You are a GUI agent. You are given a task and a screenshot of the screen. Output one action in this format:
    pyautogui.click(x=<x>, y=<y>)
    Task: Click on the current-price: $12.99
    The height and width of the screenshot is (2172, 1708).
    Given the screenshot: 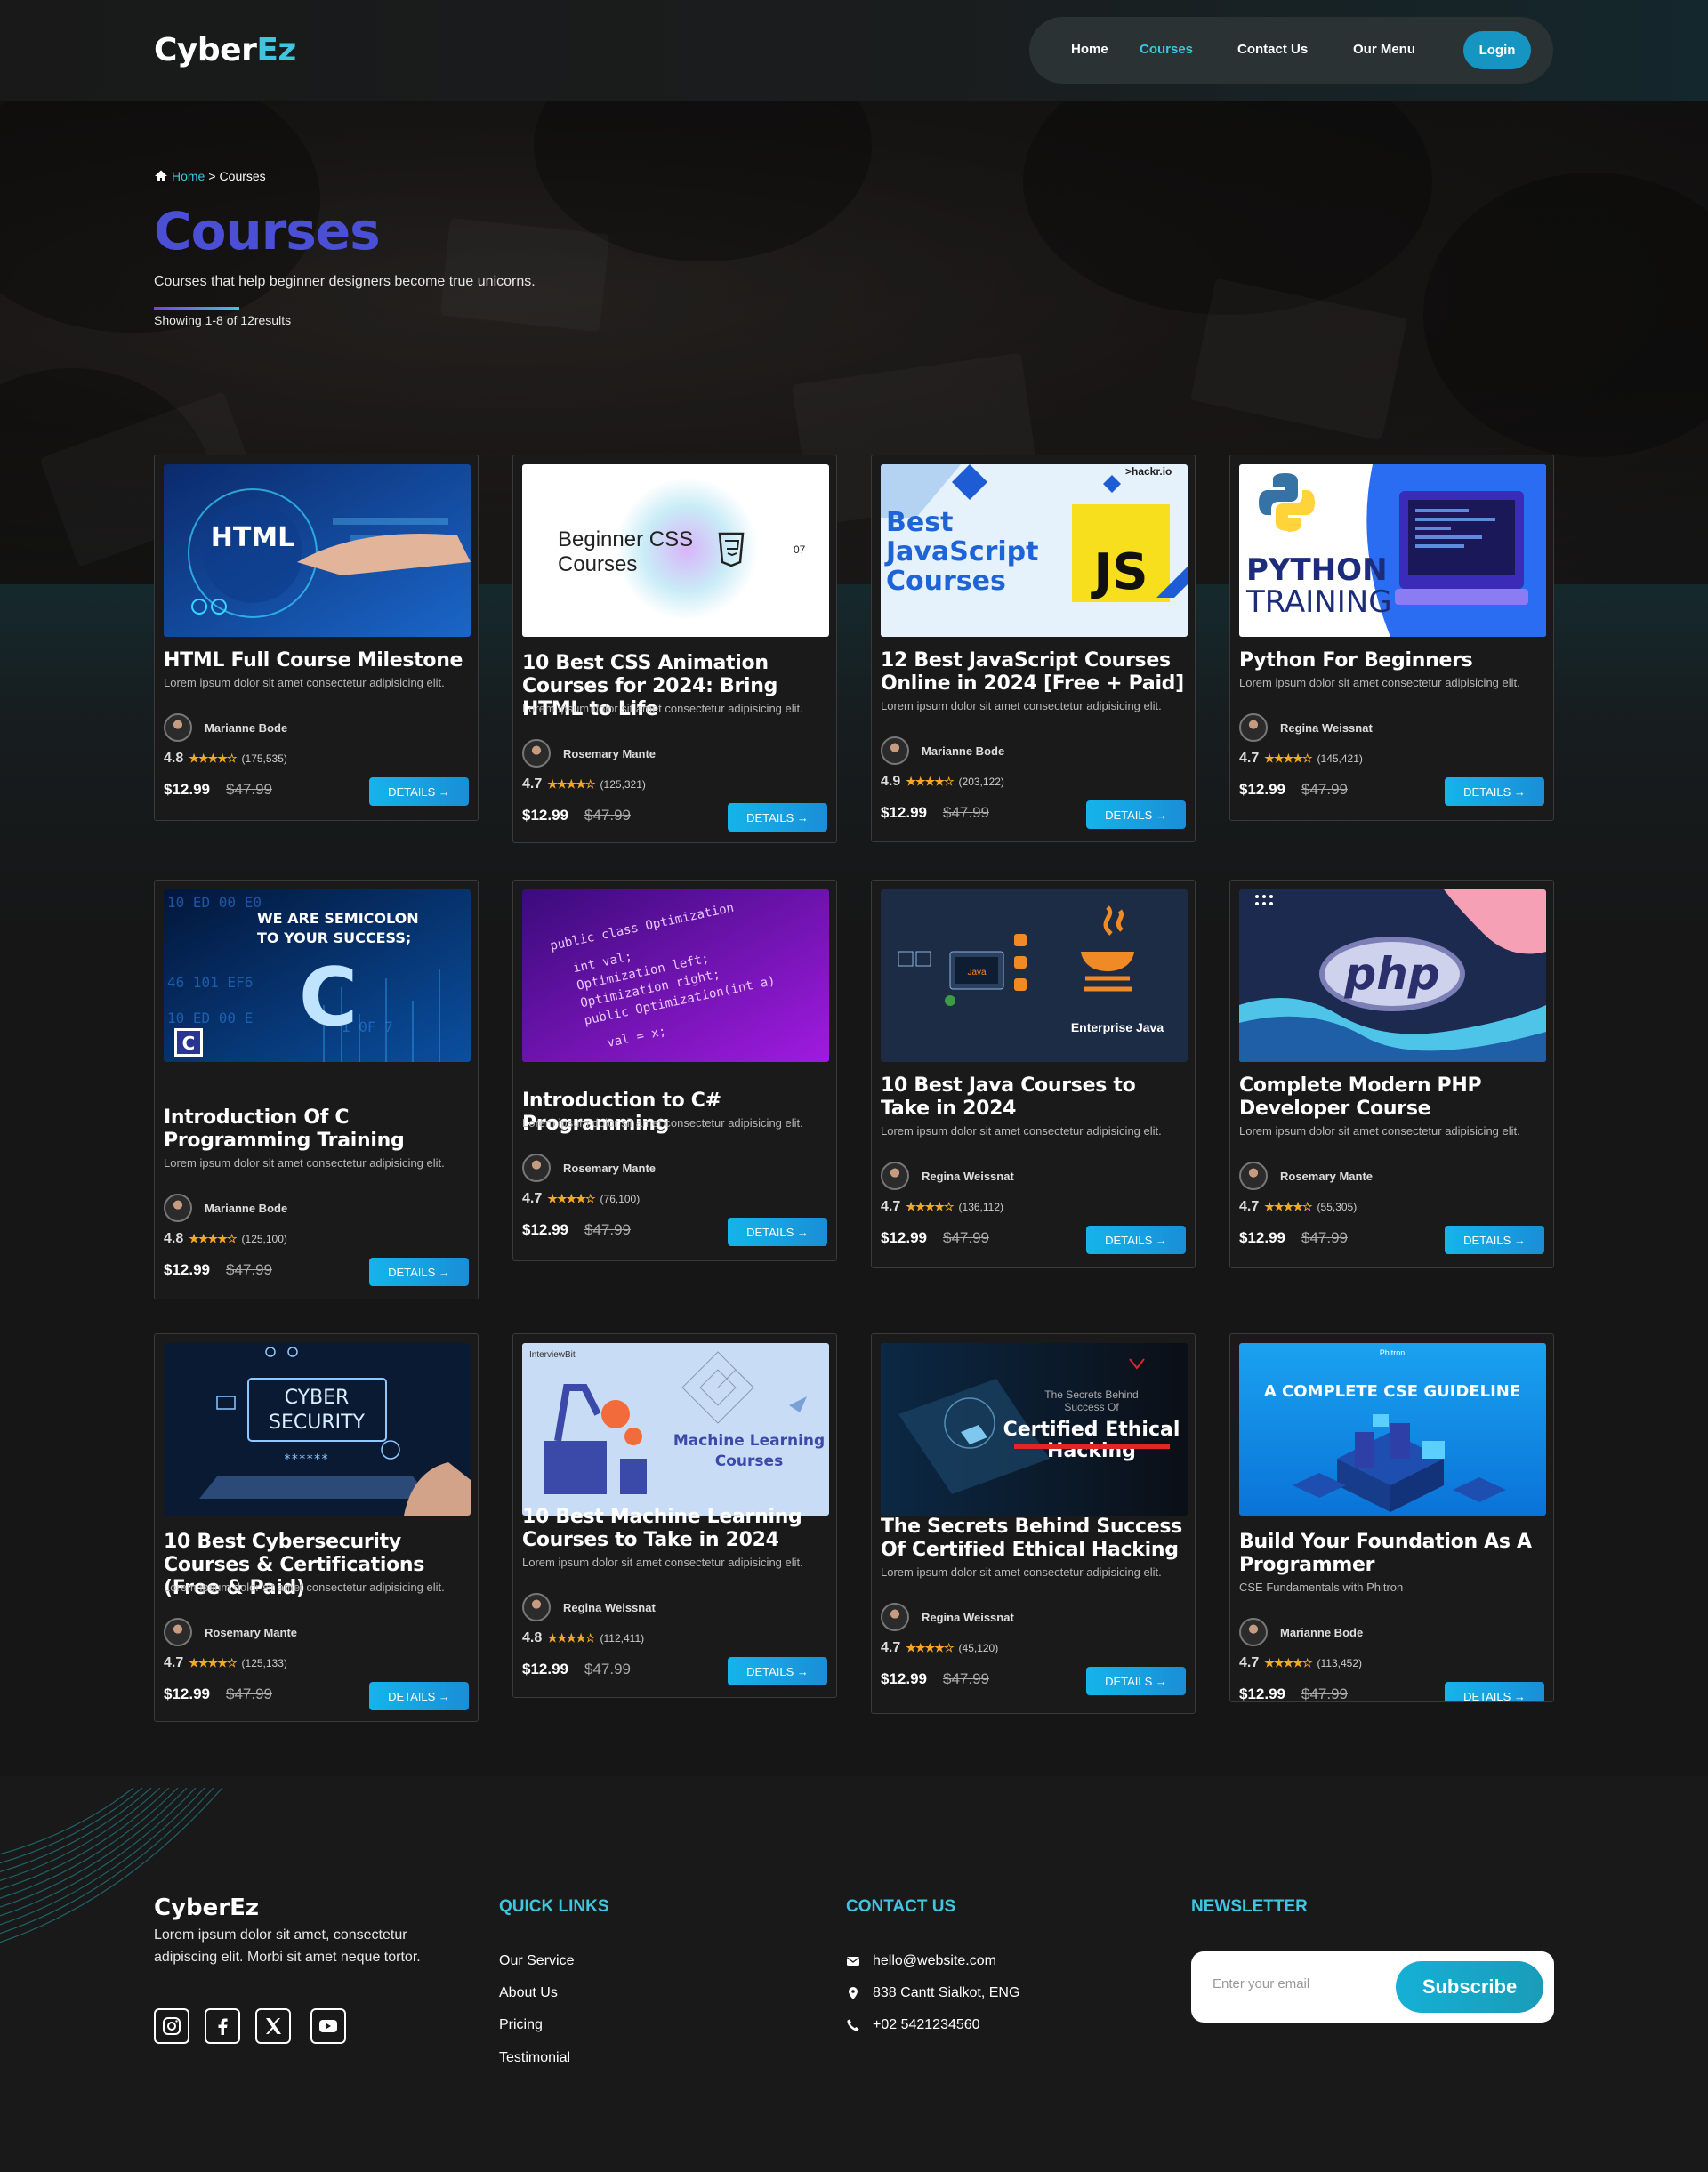 What is the action you would take?
    pyautogui.click(x=545, y=815)
    